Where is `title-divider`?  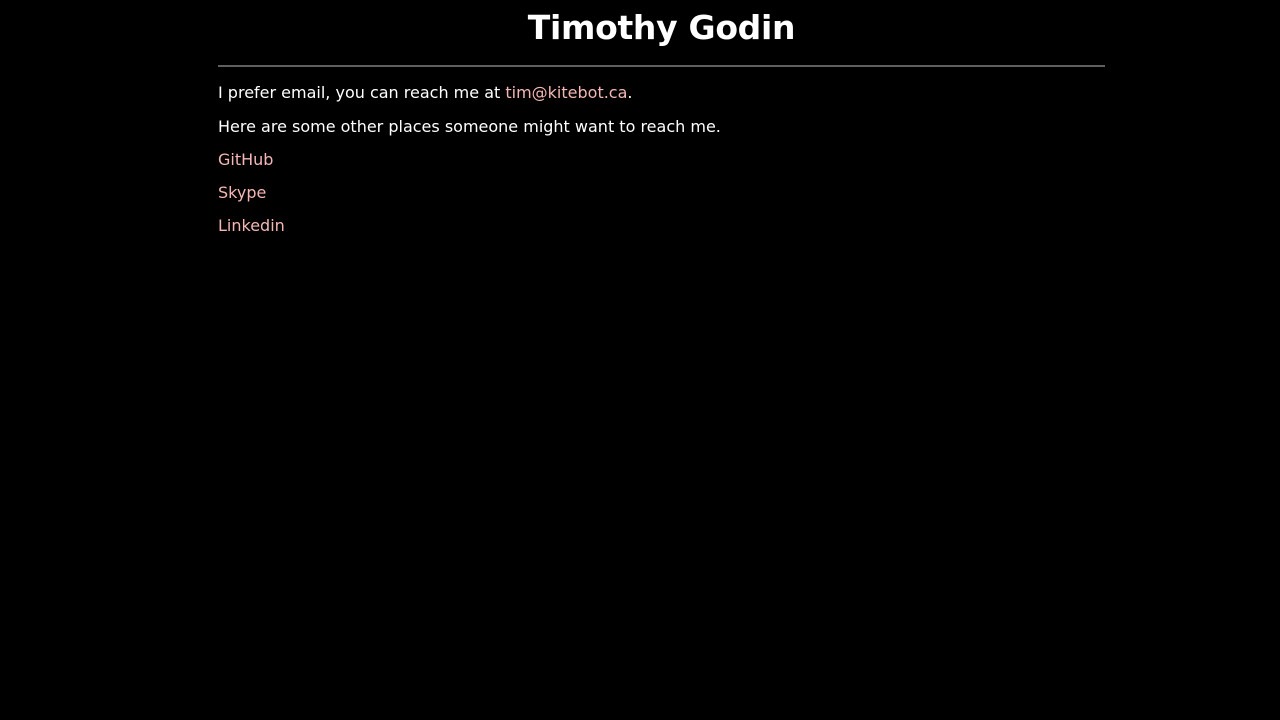 title-divider is located at coordinates (661, 66).